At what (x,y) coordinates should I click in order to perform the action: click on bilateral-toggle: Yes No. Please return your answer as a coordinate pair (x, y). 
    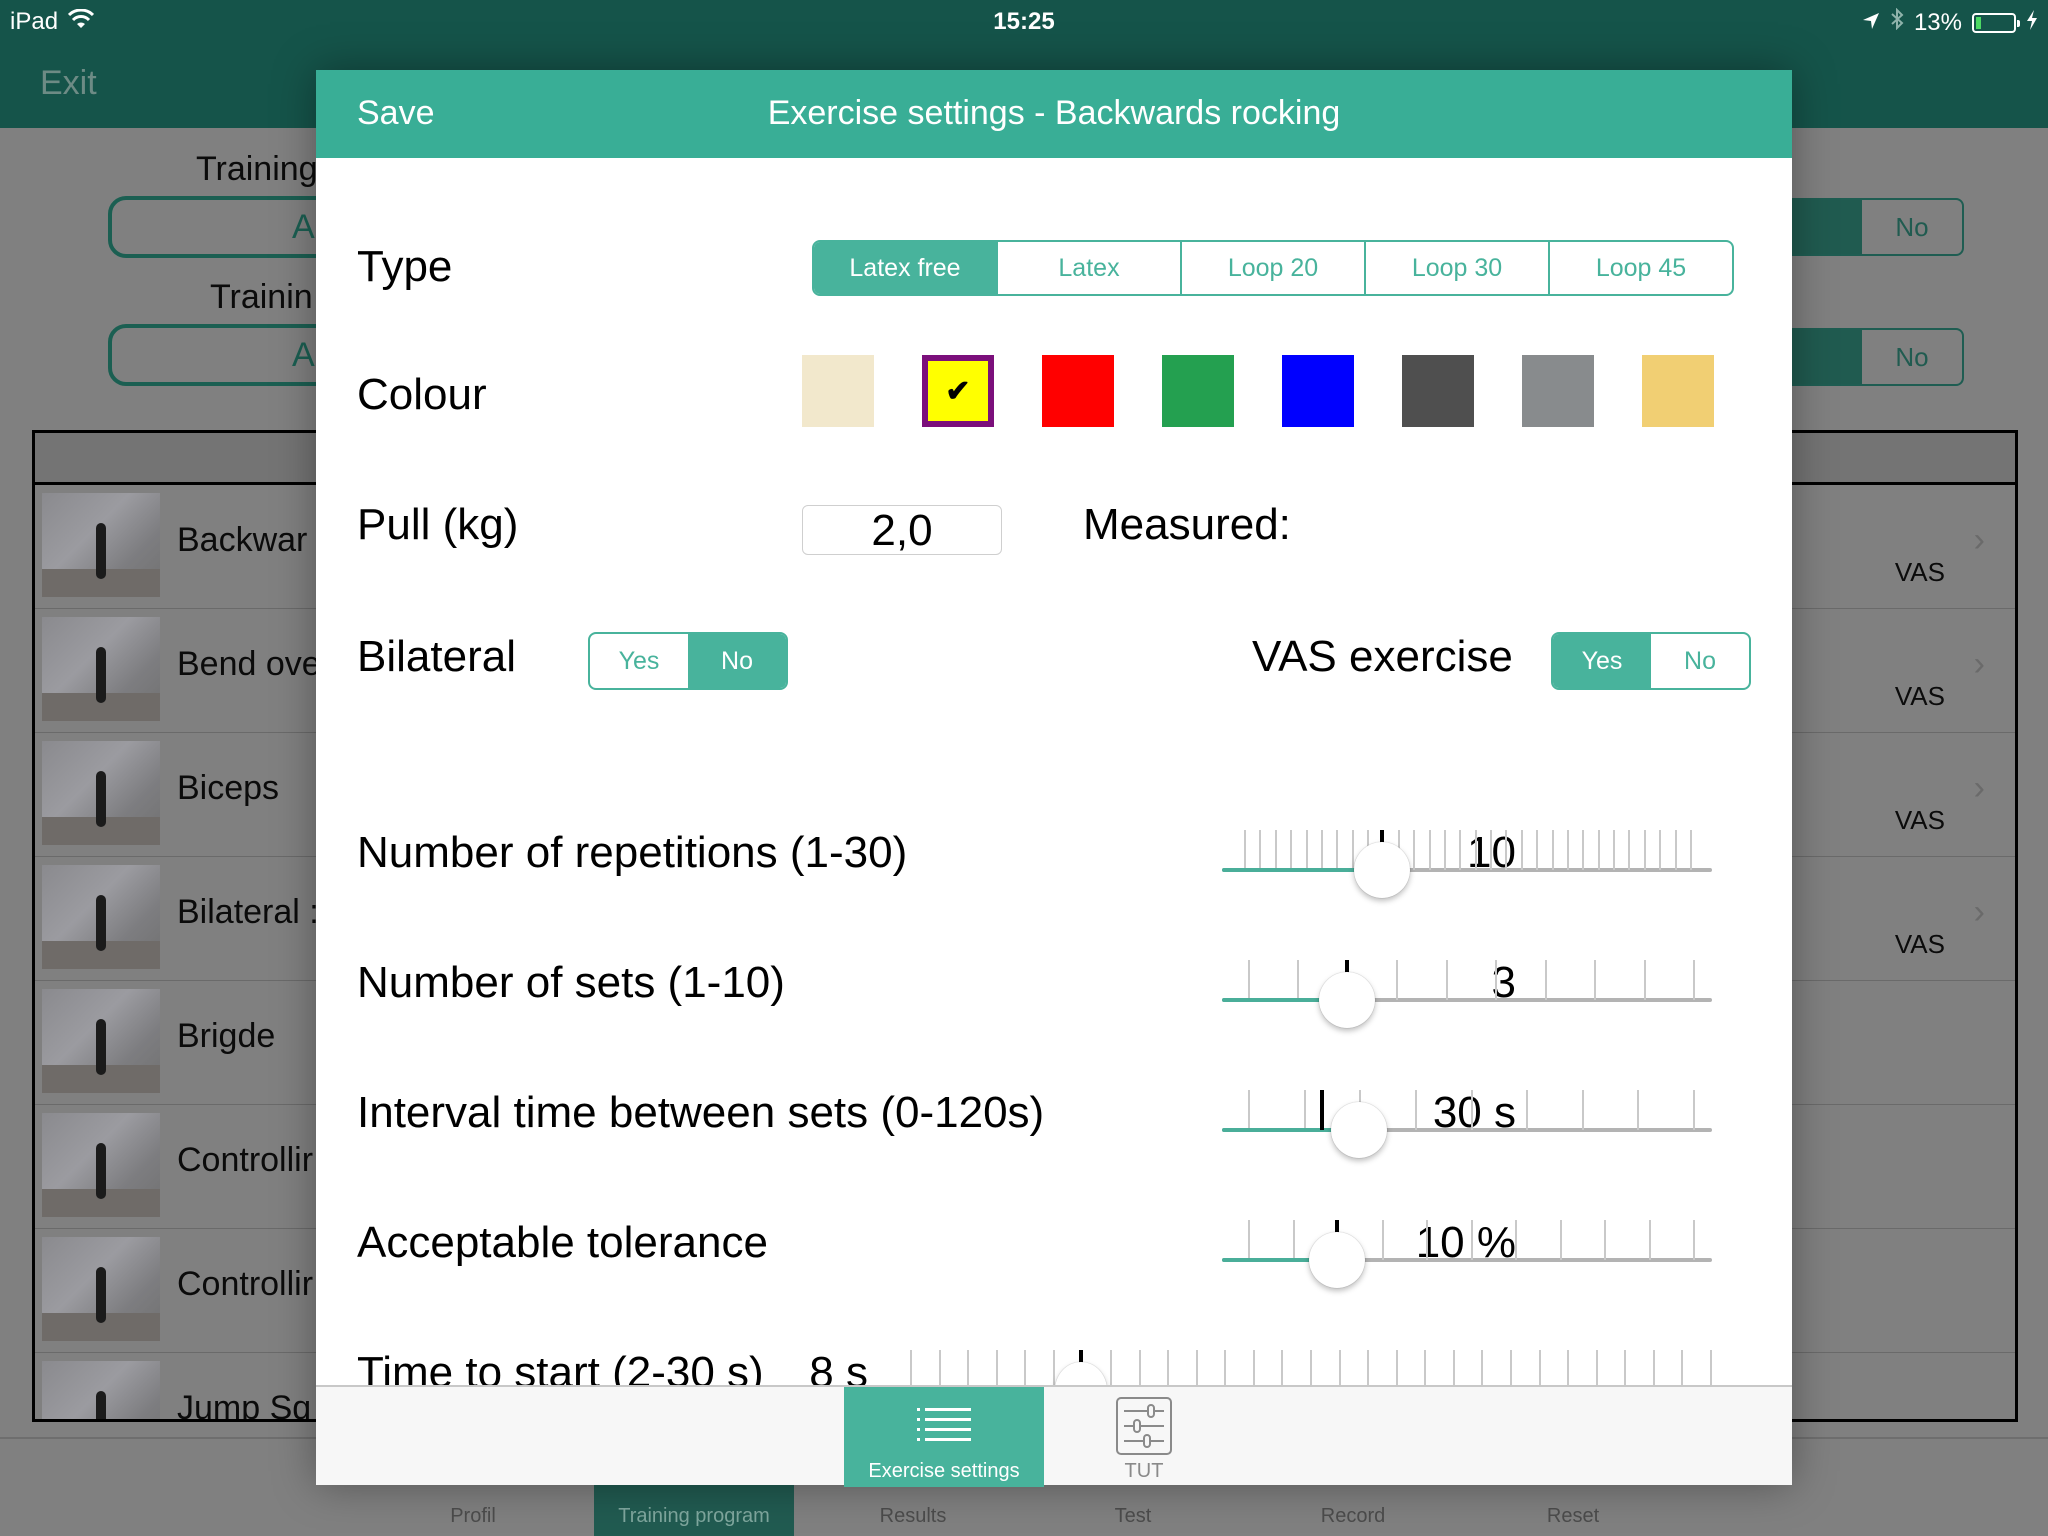
    Looking at the image, I should click on (688, 661).